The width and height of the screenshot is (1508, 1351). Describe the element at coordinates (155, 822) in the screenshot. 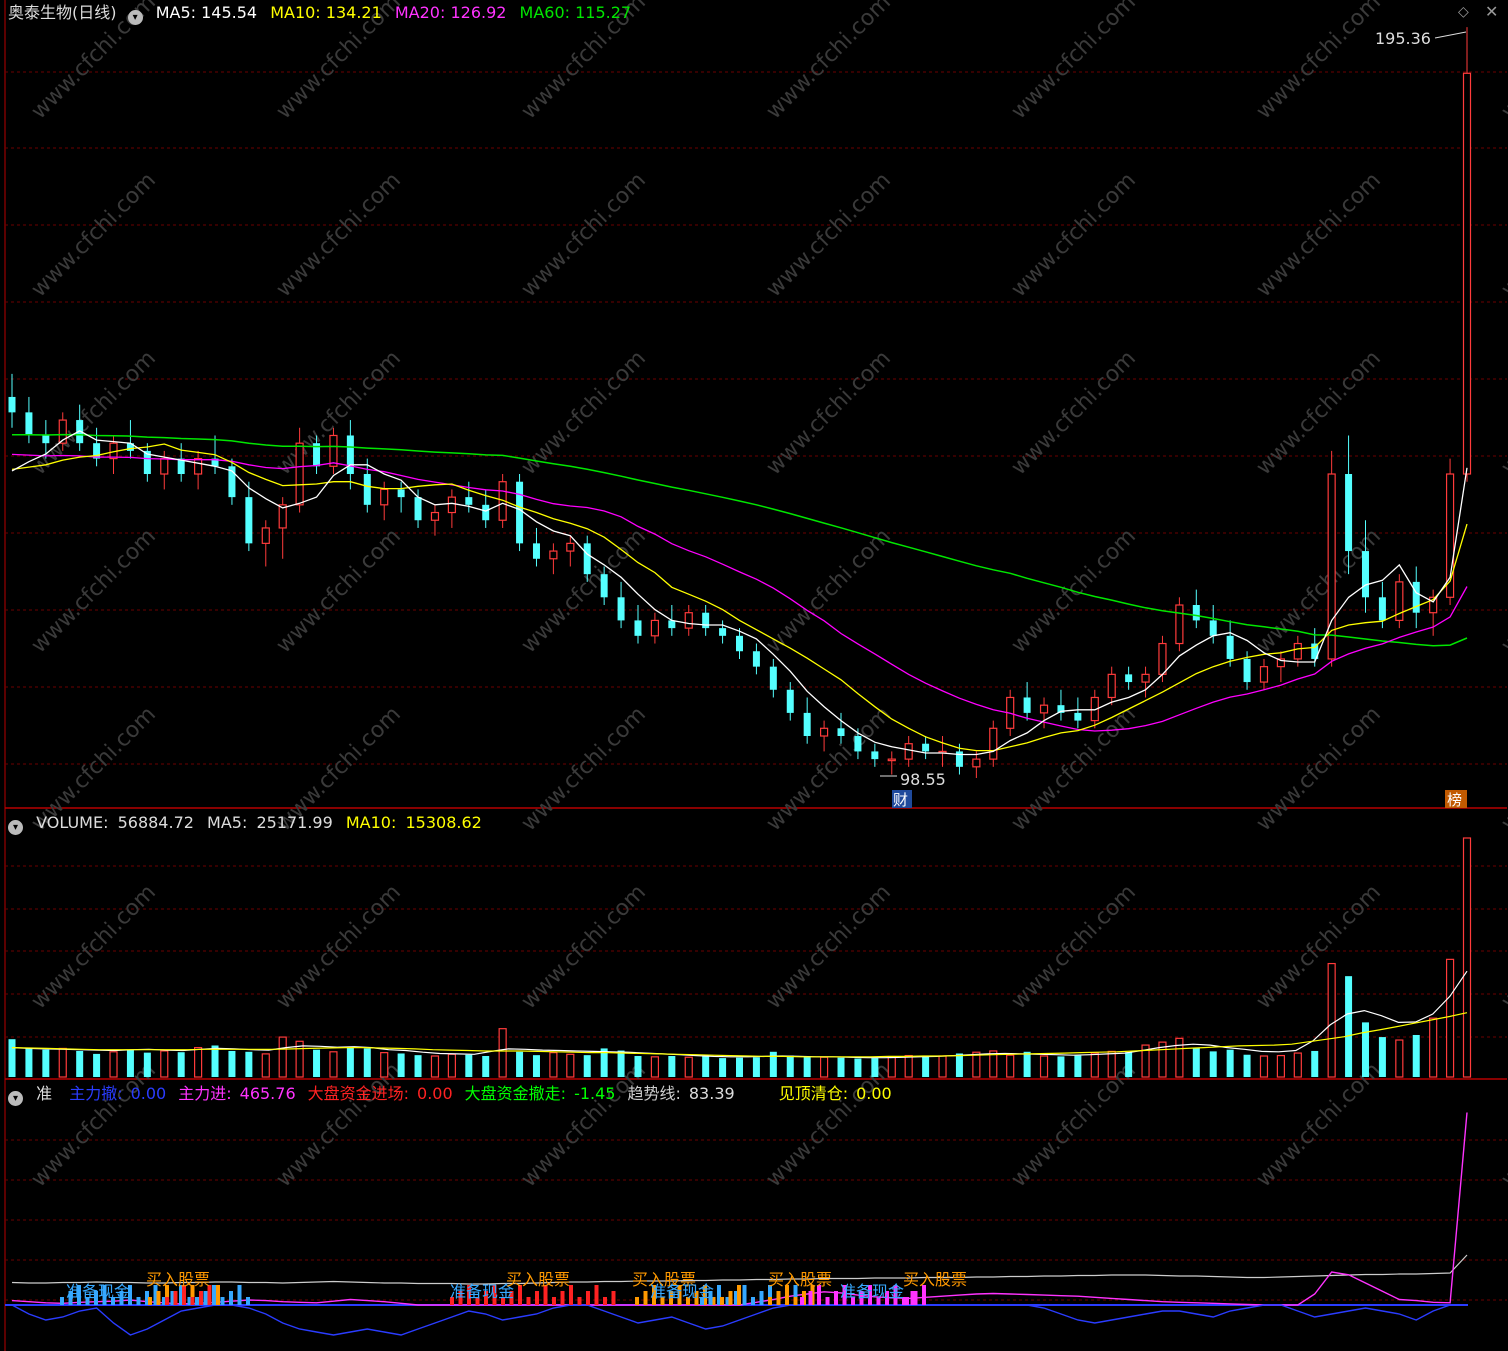

I see `volume-value: 56884.72` at that location.